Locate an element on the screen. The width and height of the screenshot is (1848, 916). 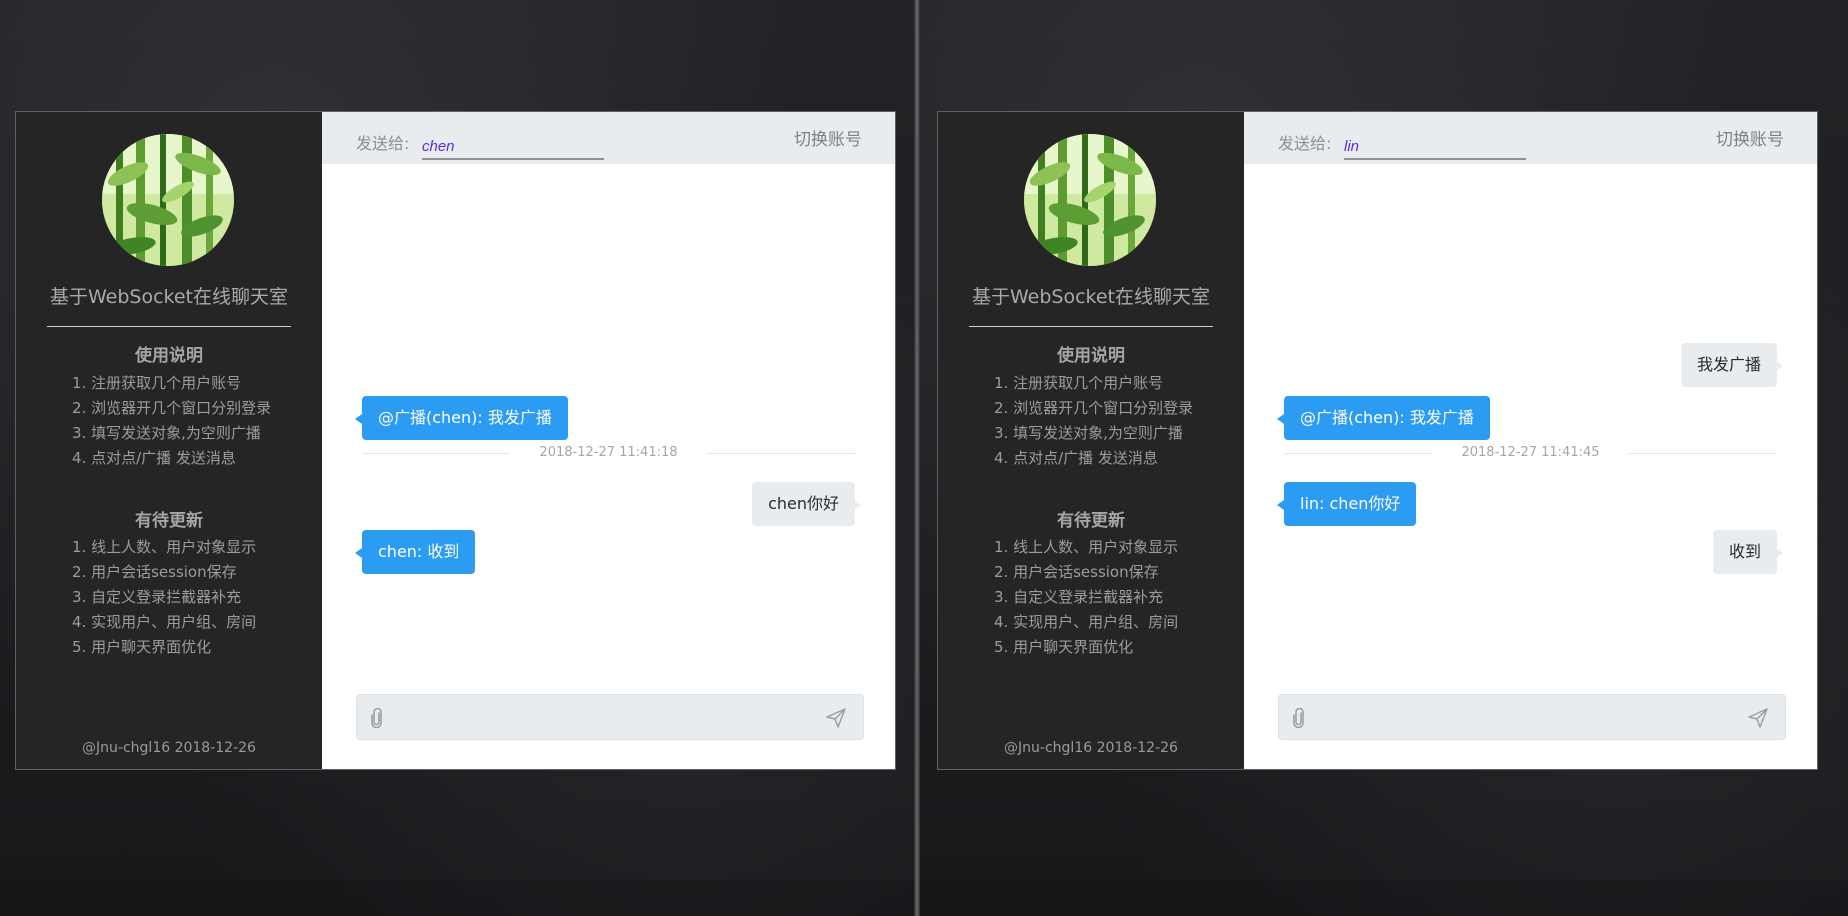
incoming-message: lin: chen你好 is located at coordinates (1346, 504).